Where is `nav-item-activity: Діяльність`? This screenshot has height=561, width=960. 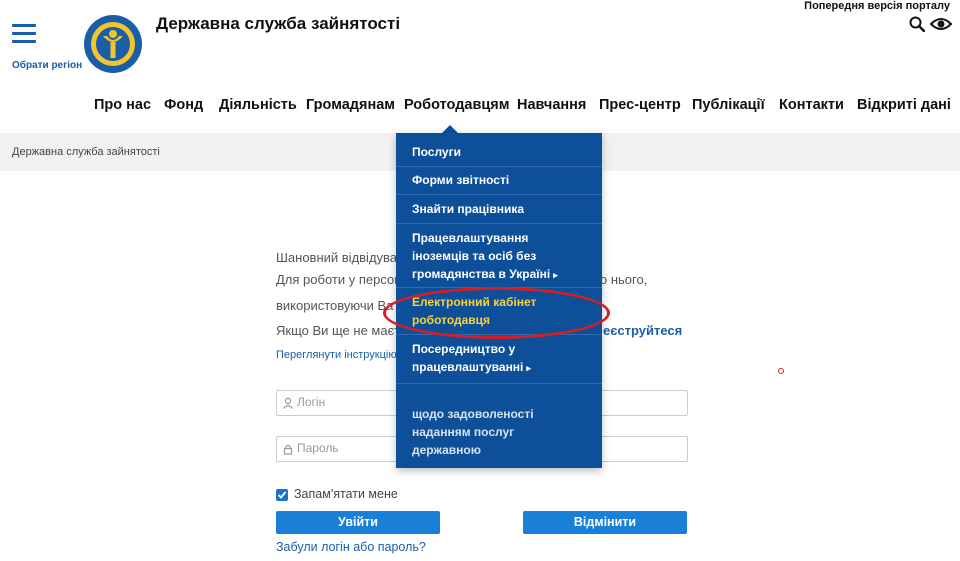 nav-item-activity: Діяльність is located at coordinates (258, 105).